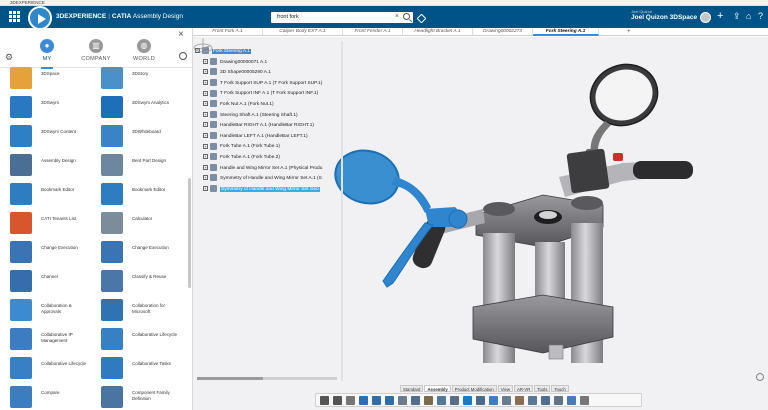  I want to click on symmetry-icon, so click(571, 400).